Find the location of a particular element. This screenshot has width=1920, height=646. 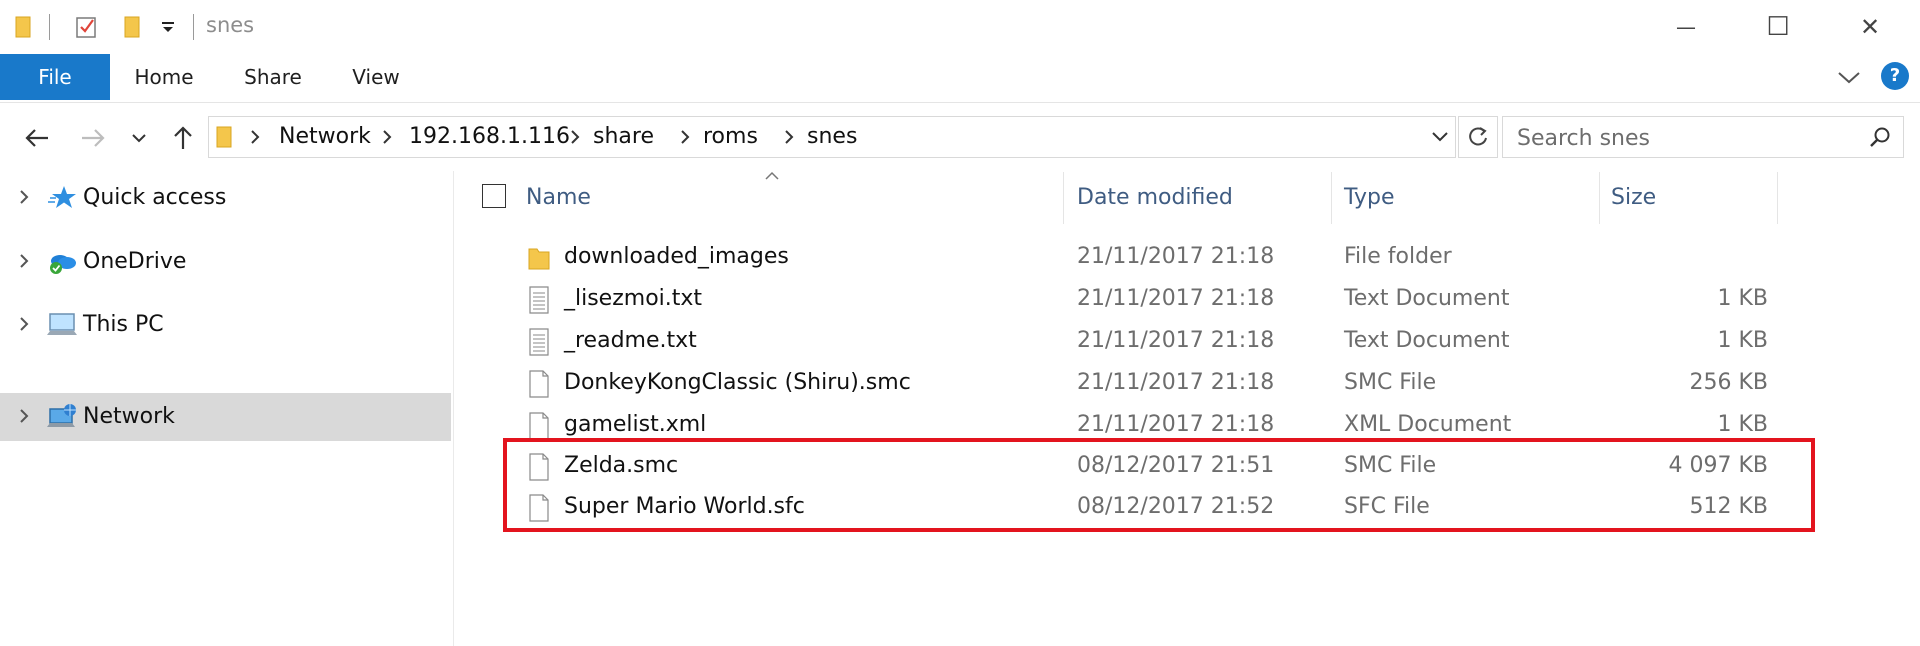

this-pc-icon is located at coordinates (62, 325).